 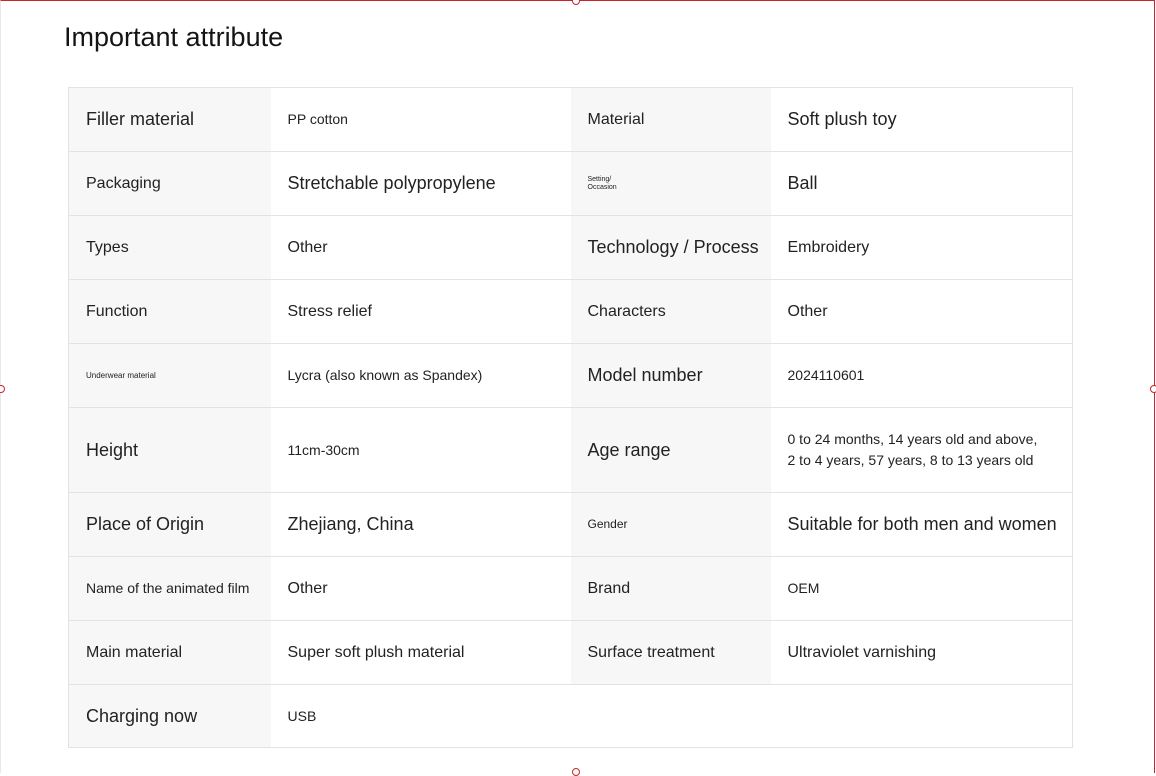 I want to click on attribute-label: Filler material, so click(x=169, y=119).